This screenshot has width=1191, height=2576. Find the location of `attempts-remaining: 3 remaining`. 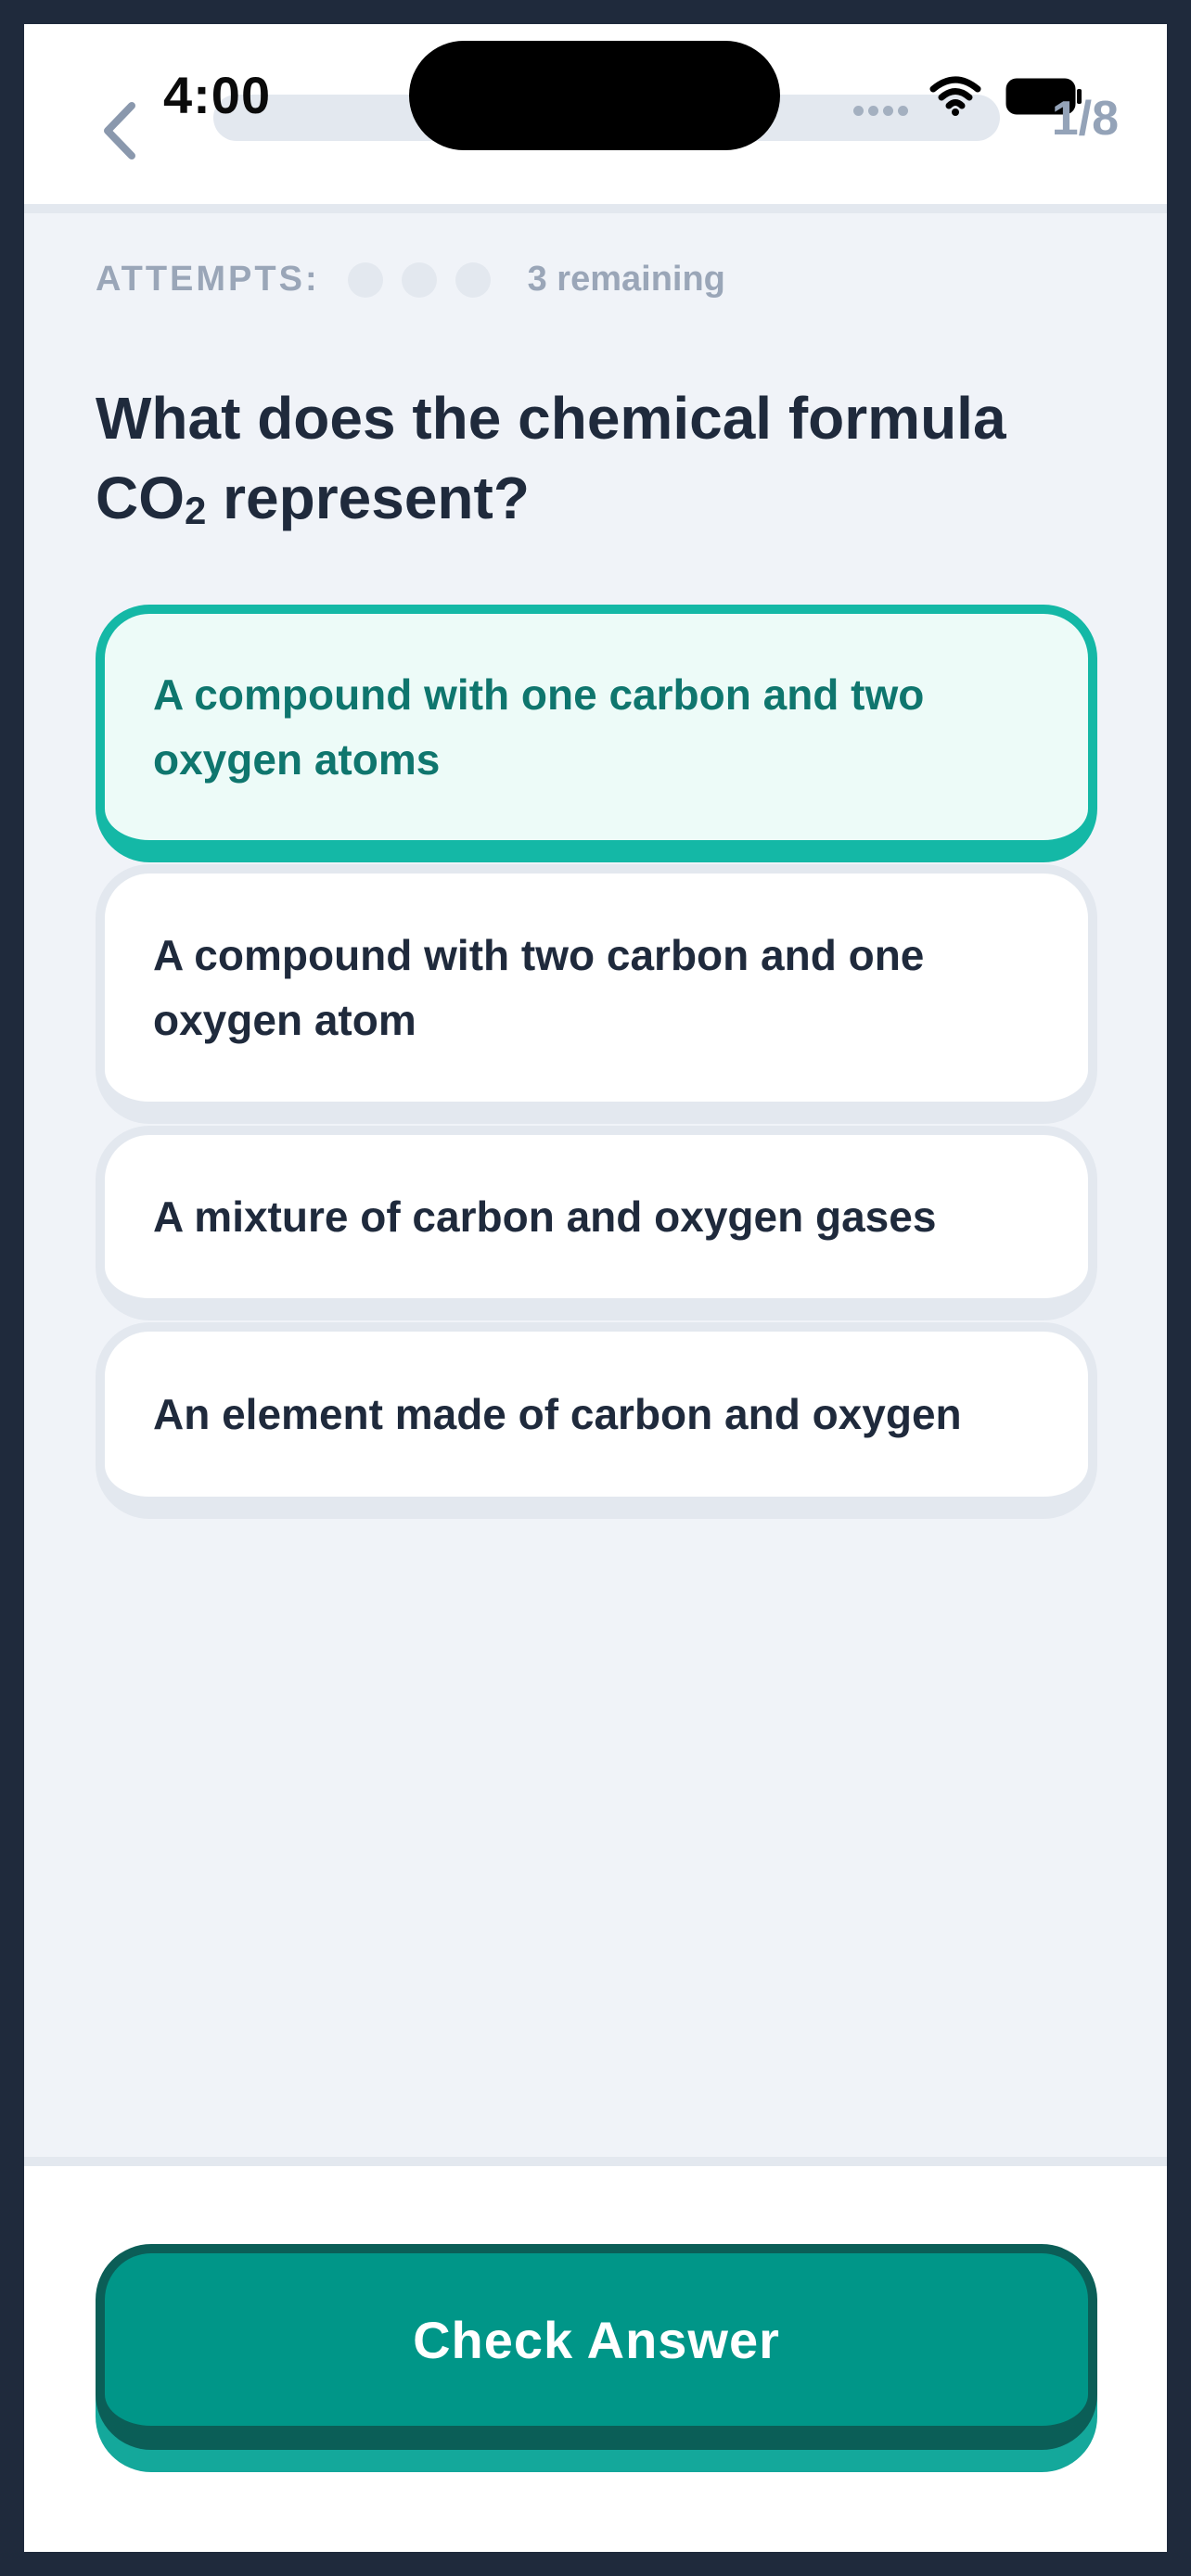

attempts-remaining: 3 remaining is located at coordinates (626, 279).